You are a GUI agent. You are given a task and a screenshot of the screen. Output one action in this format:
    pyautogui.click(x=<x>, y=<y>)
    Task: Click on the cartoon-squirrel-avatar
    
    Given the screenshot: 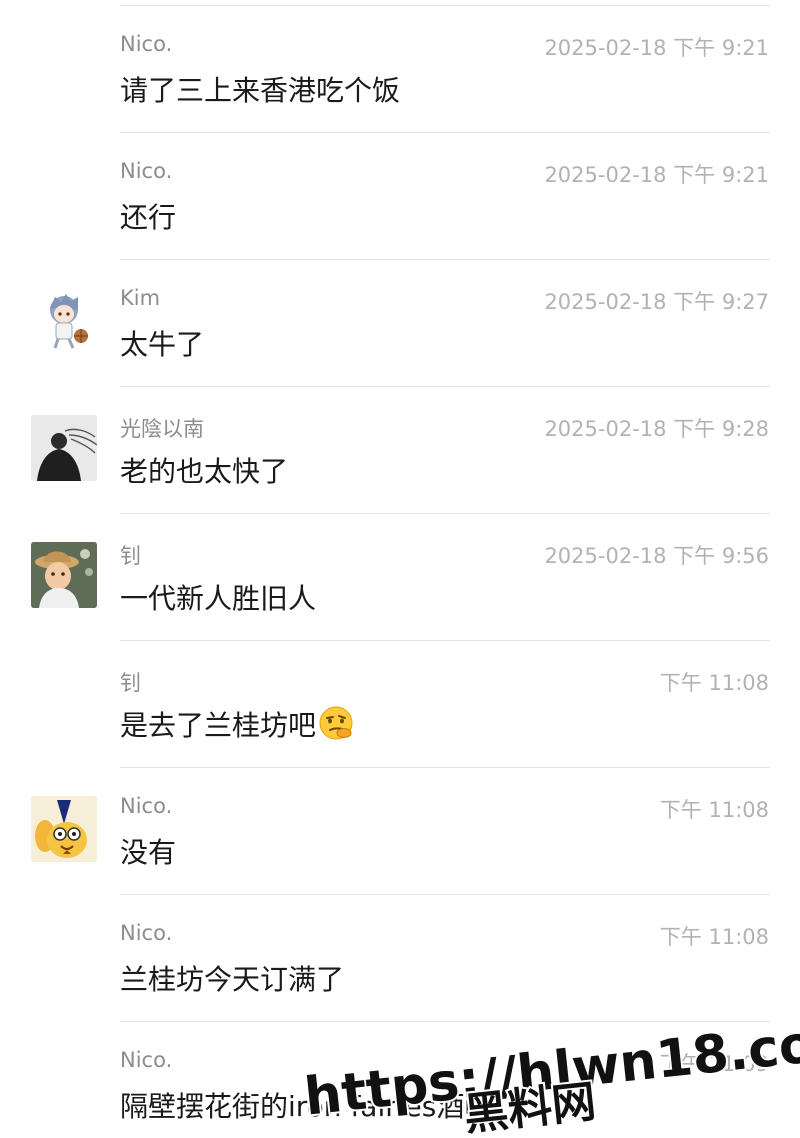 What is the action you would take?
    pyautogui.click(x=64, y=829)
    